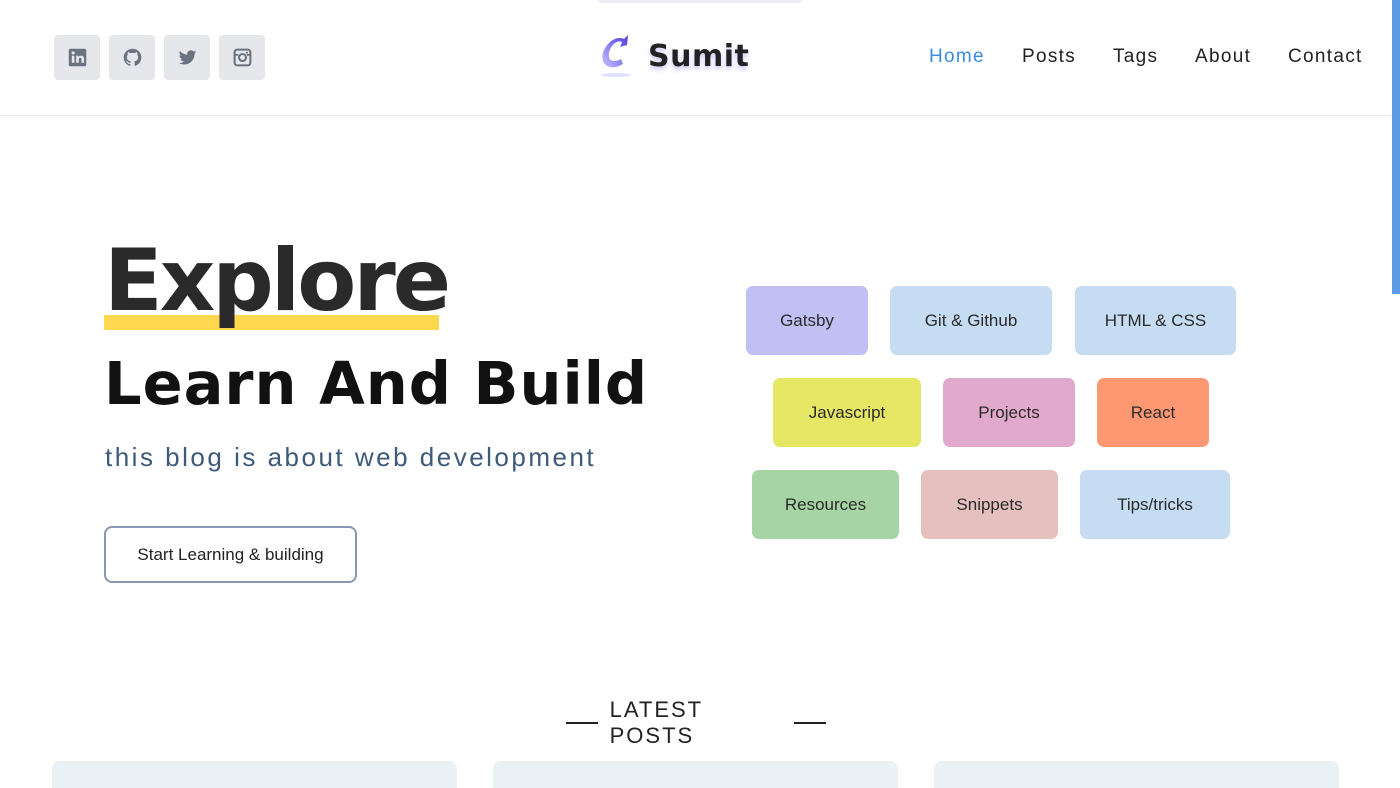  What do you see at coordinates (582, 723) in the screenshot?
I see `heading-rule-left` at bounding box center [582, 723].